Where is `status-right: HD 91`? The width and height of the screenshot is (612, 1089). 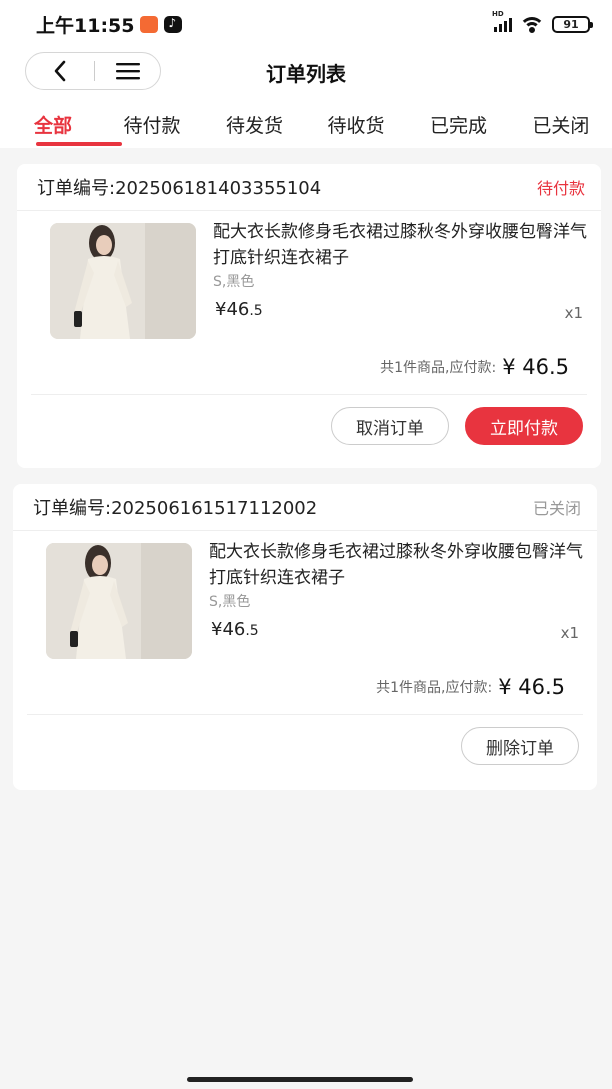 status-right: HD 91 is located at coordinates (542, 21).